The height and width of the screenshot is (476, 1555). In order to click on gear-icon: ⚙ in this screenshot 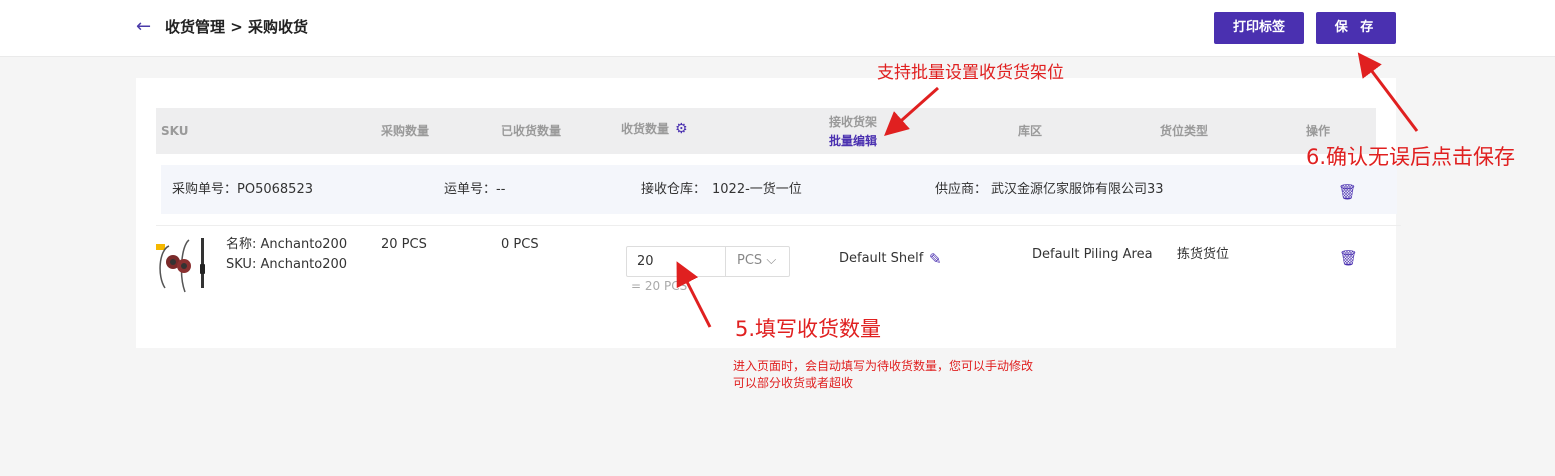, I will do `click(681, 129)`.